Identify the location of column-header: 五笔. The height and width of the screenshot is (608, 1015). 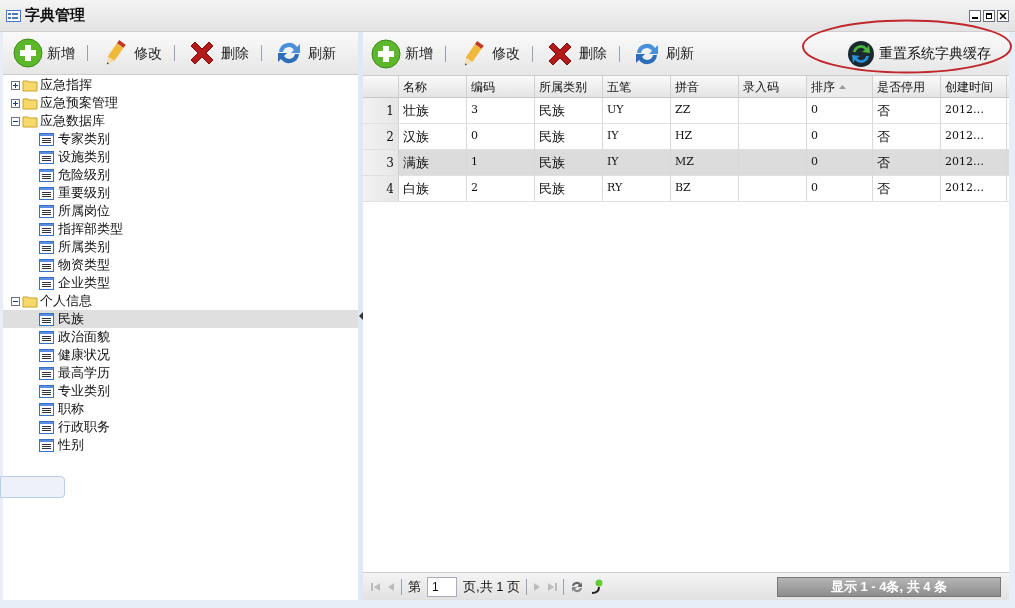
(637, 86).